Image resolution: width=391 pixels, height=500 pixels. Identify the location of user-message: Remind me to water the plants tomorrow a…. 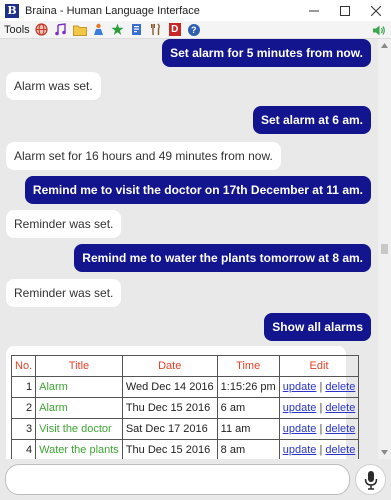
(222, 258).